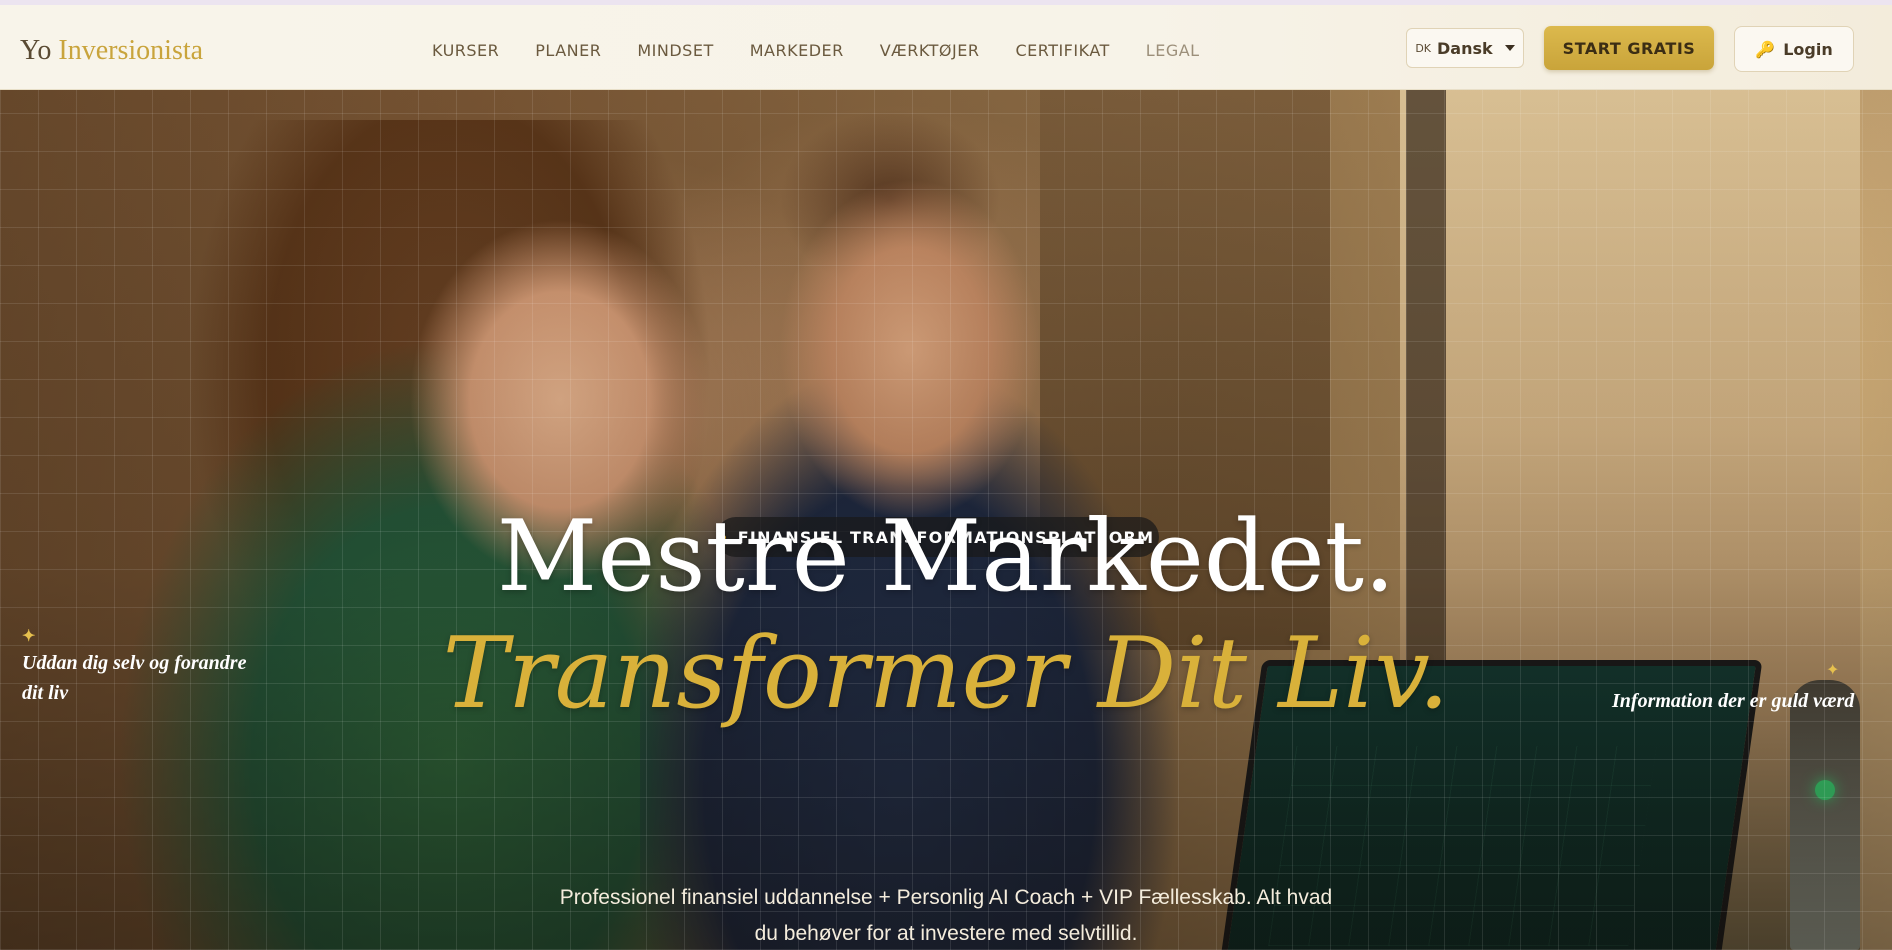  What do you see at coordinates (946, 557) in the screenshot?
I see `hero-headline-1: Mestre Markedet.` at bounding box center [946, 557].